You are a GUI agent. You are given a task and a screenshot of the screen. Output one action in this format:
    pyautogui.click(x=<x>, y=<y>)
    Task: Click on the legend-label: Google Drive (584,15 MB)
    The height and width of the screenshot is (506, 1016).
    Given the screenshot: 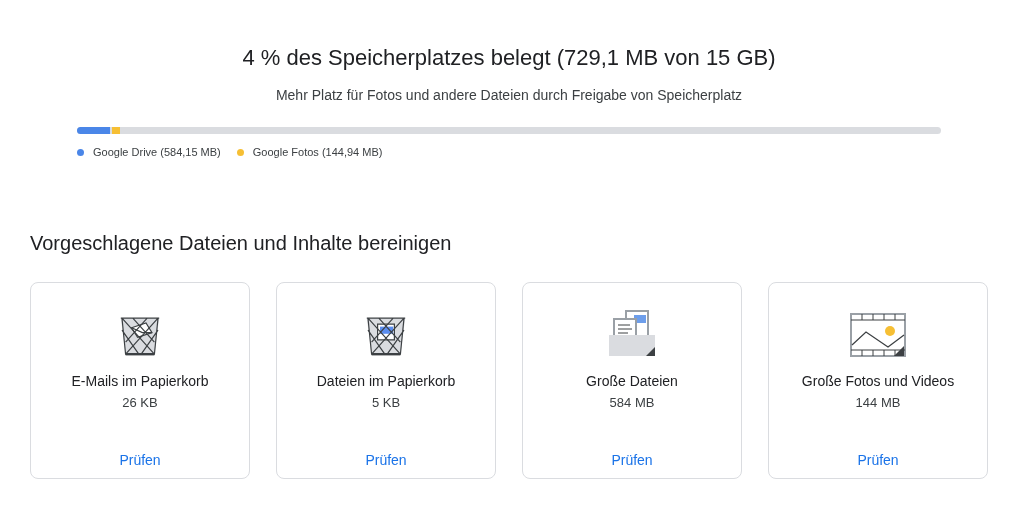 What is the action you would take?
    pyautogui.click(x=157, y=152)
    